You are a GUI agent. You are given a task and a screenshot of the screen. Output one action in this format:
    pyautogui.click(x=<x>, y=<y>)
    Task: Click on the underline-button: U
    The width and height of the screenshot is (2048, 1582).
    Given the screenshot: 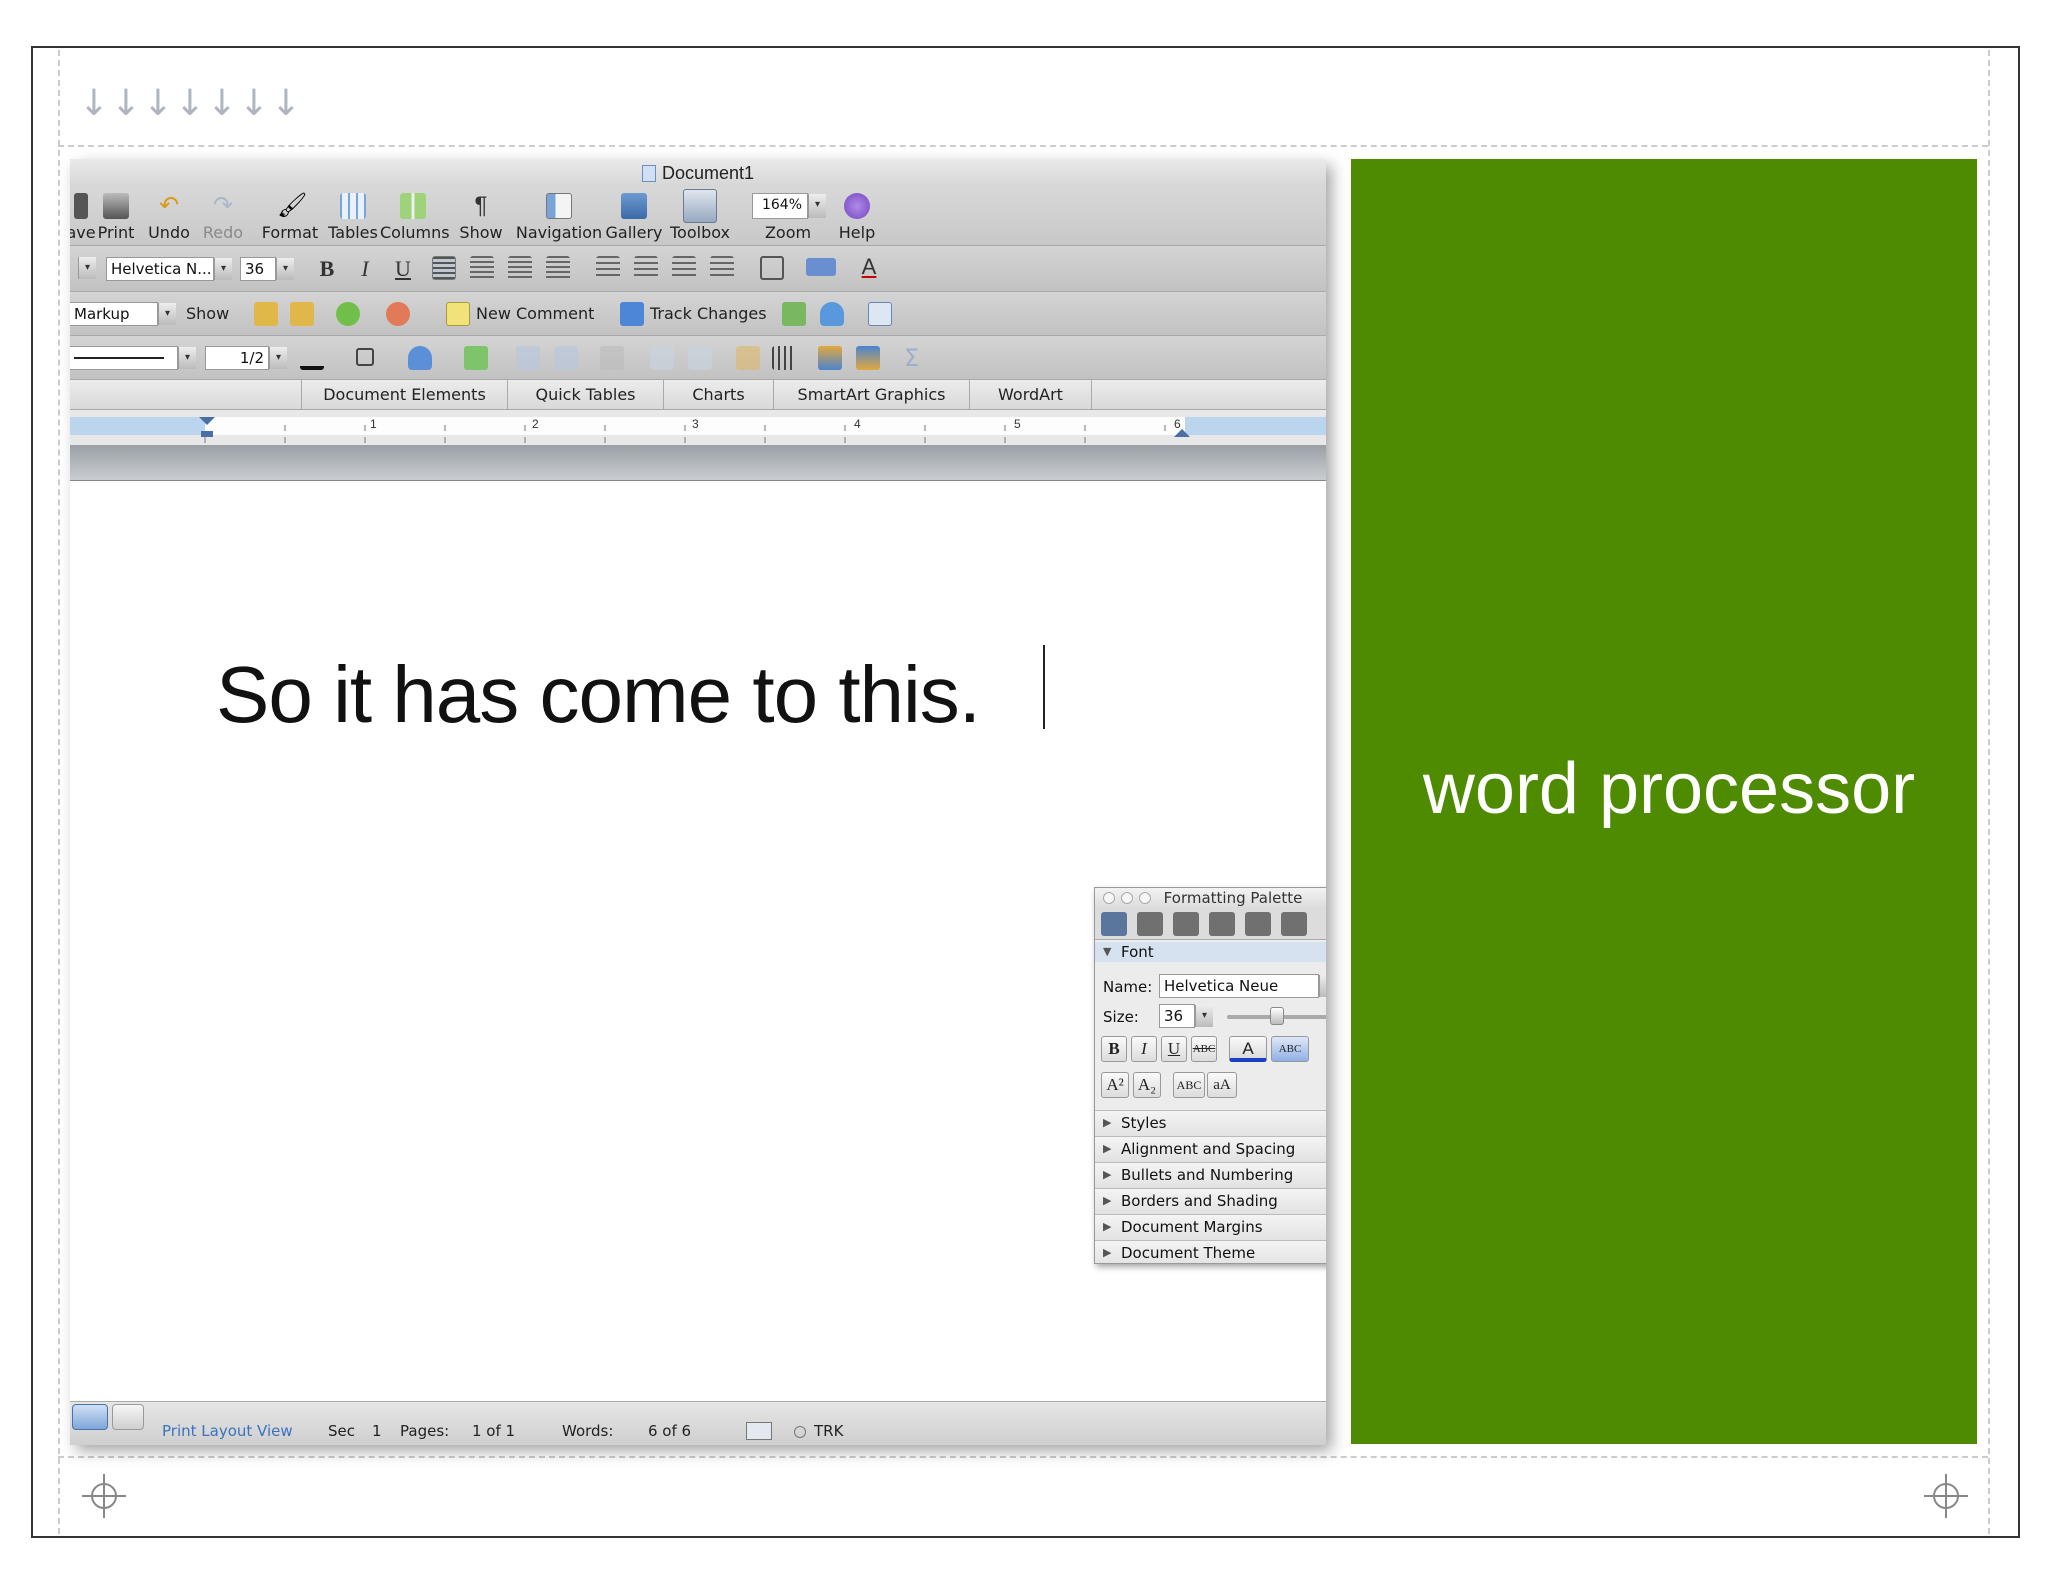 What is the action you would take?
    pyautogui.click(x=403, y=269)
    